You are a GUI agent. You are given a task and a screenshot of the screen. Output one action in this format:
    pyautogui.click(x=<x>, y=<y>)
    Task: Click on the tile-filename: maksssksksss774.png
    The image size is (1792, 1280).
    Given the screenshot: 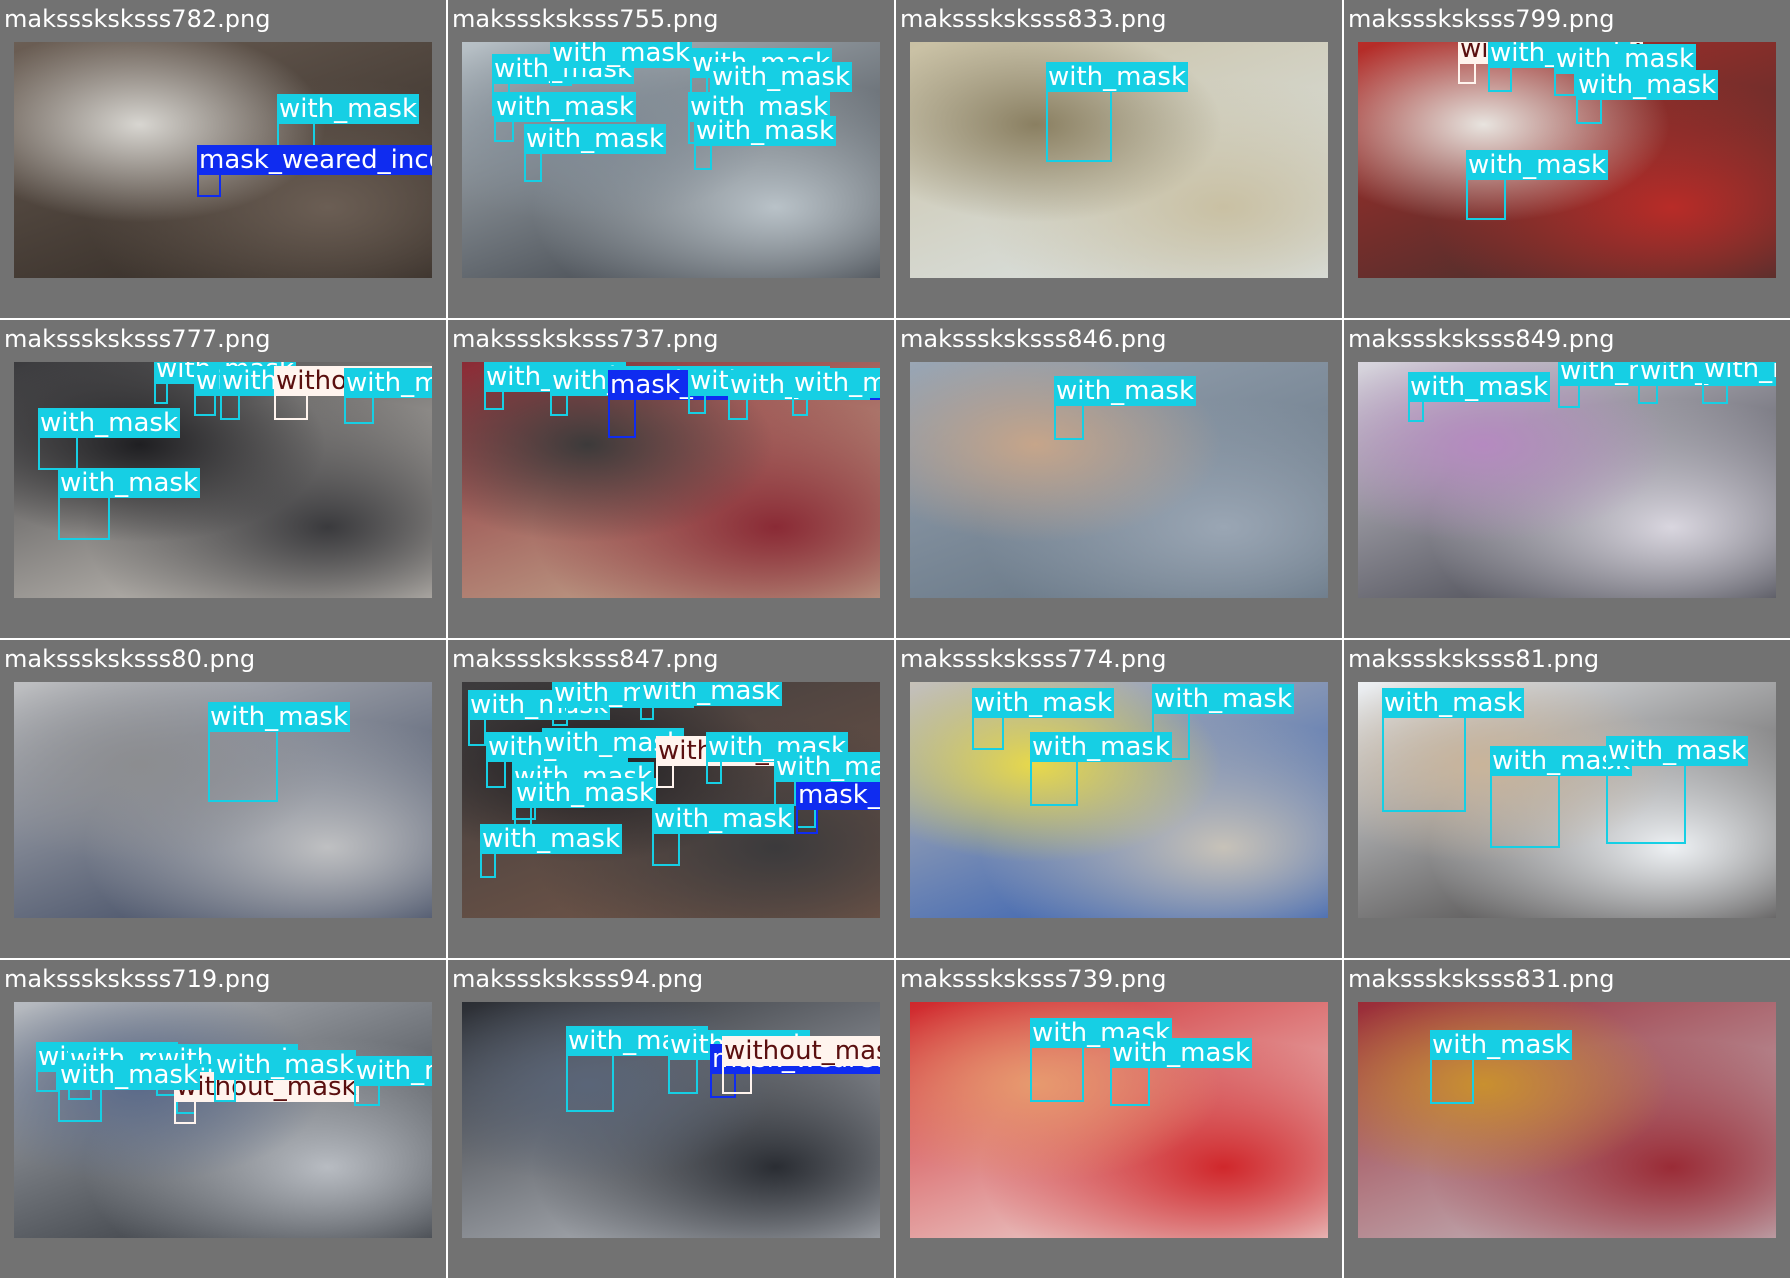 What is the action you would take?
    pyautogui.click(x=1033, y=659)
    